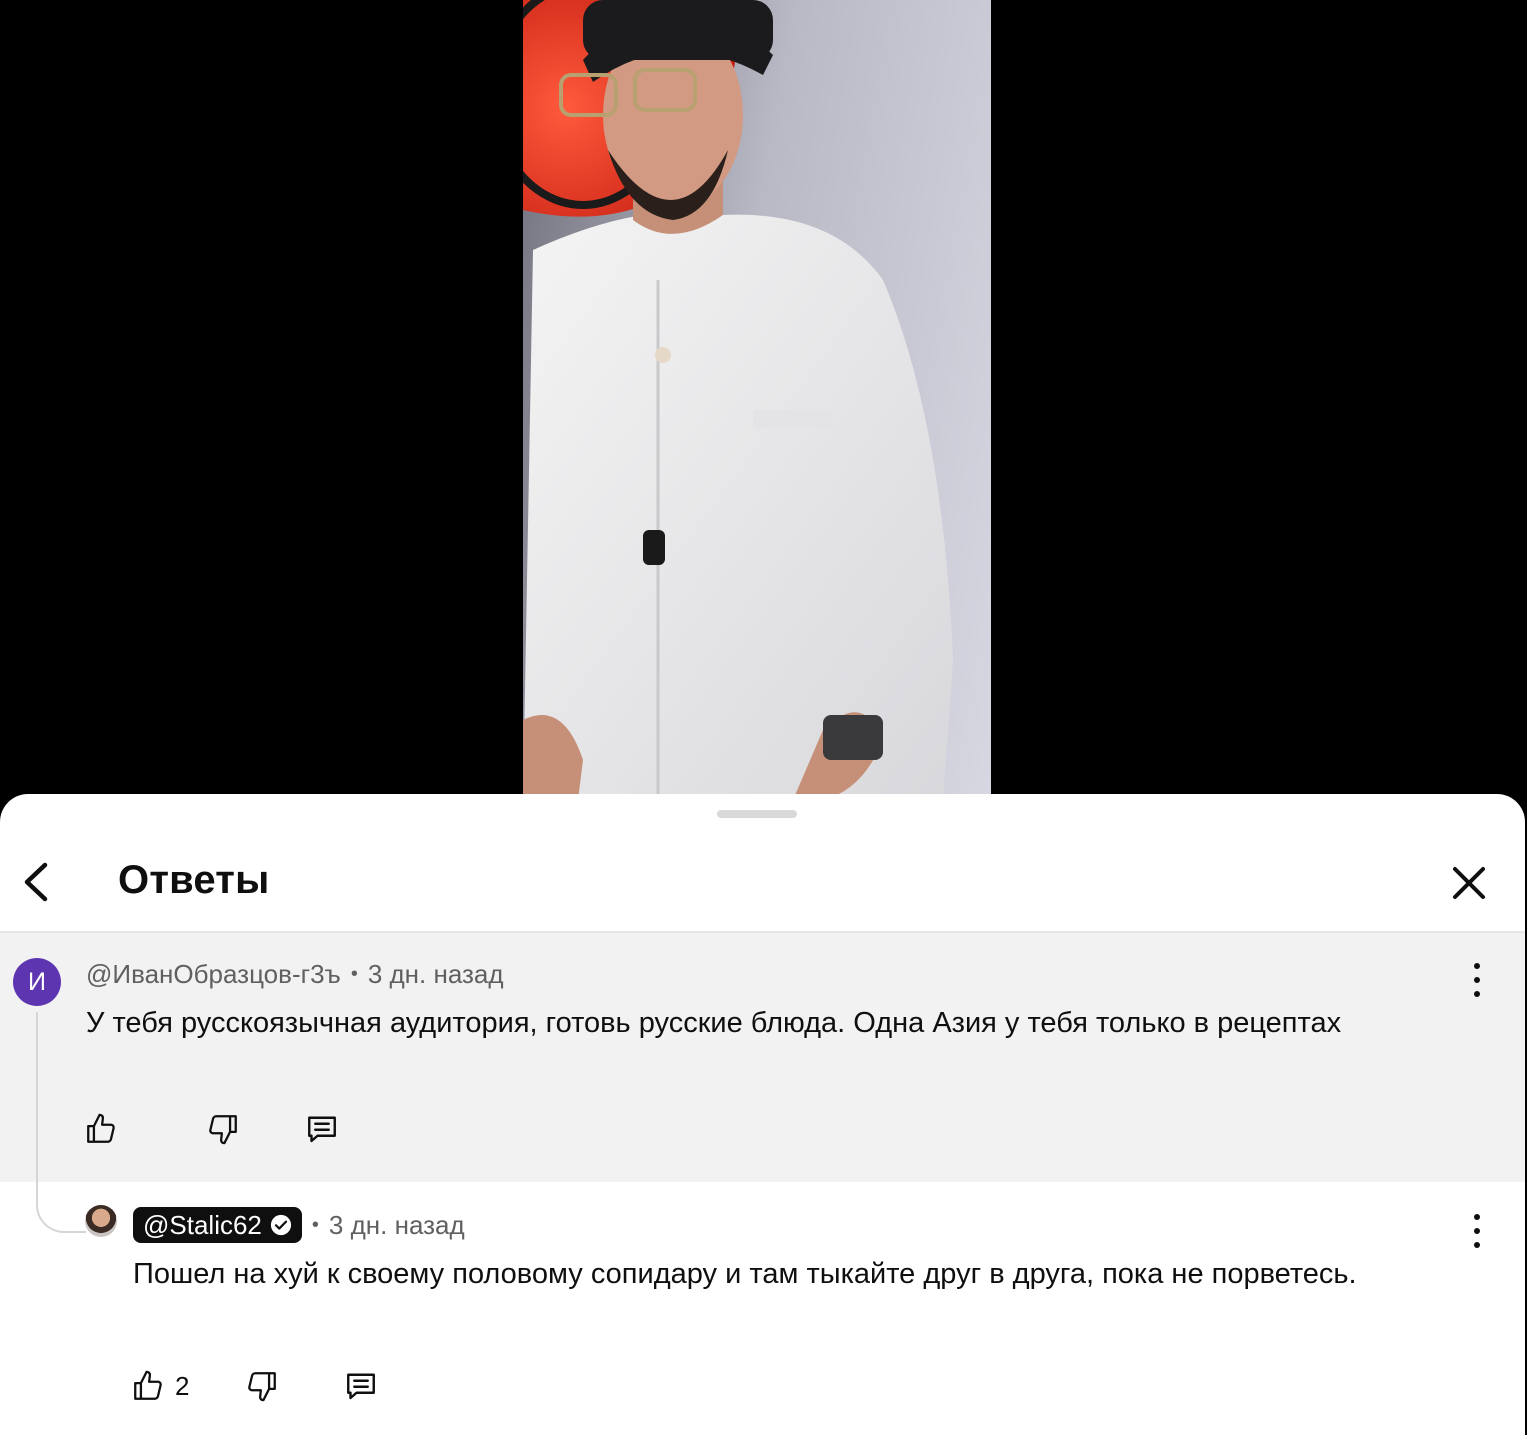 This screenshot has height=1435, width=1527. I want to click on reply-more-options-button, so click(1477, 1231).